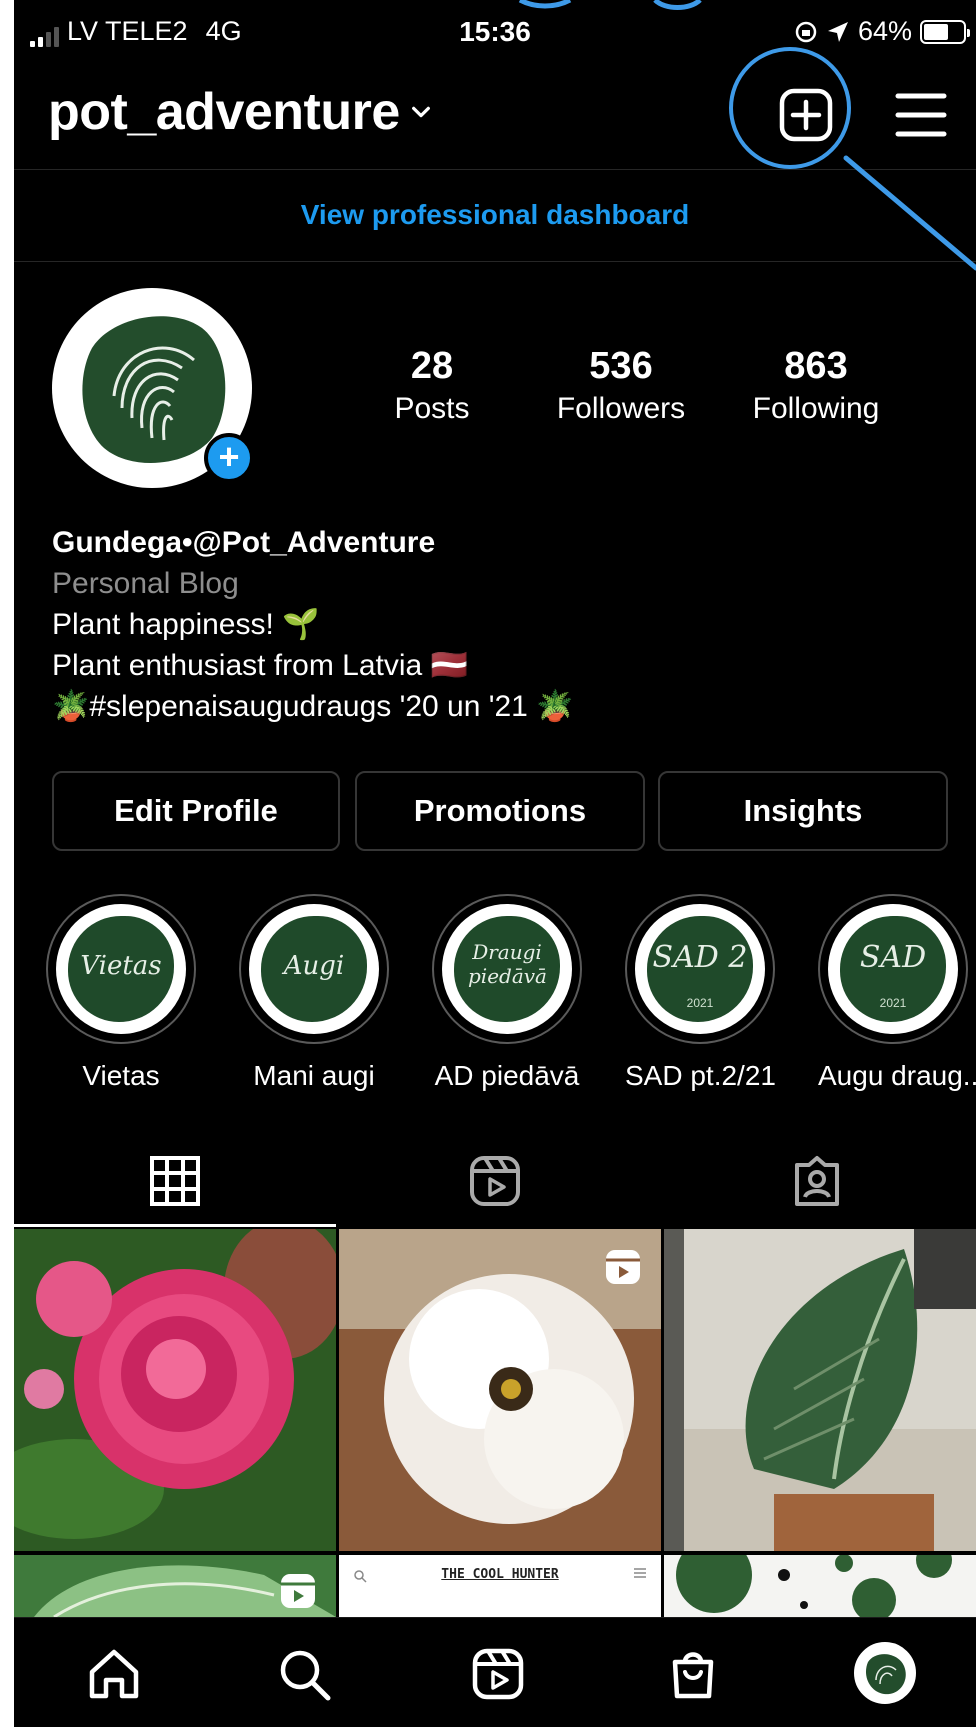 This screenshot has width=976, height=1727. What do you see at coordinates (700, 1075) in the screenshot?
I see `highlight-label: SAD pt.2/21` at bounding box center [700, 1075].